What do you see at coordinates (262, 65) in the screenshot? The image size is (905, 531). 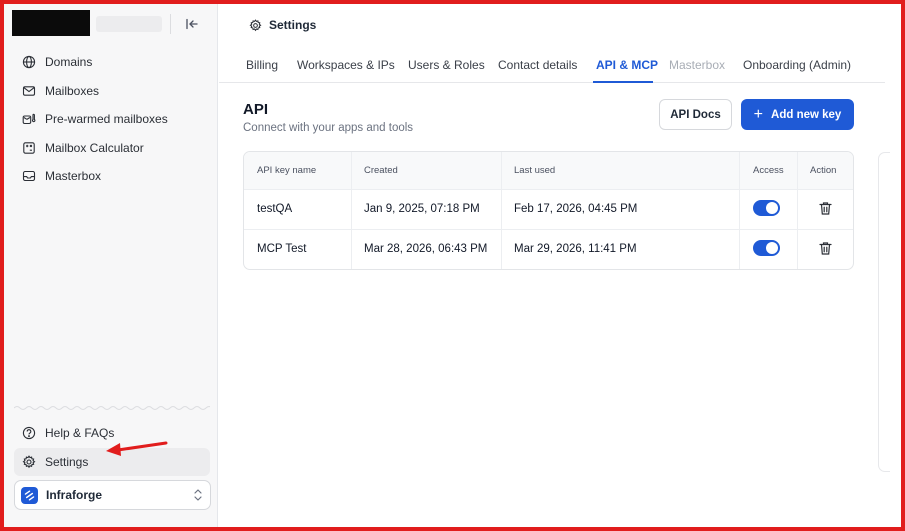 I see `tab-billing: Billing` at bounding box center [262, 65].